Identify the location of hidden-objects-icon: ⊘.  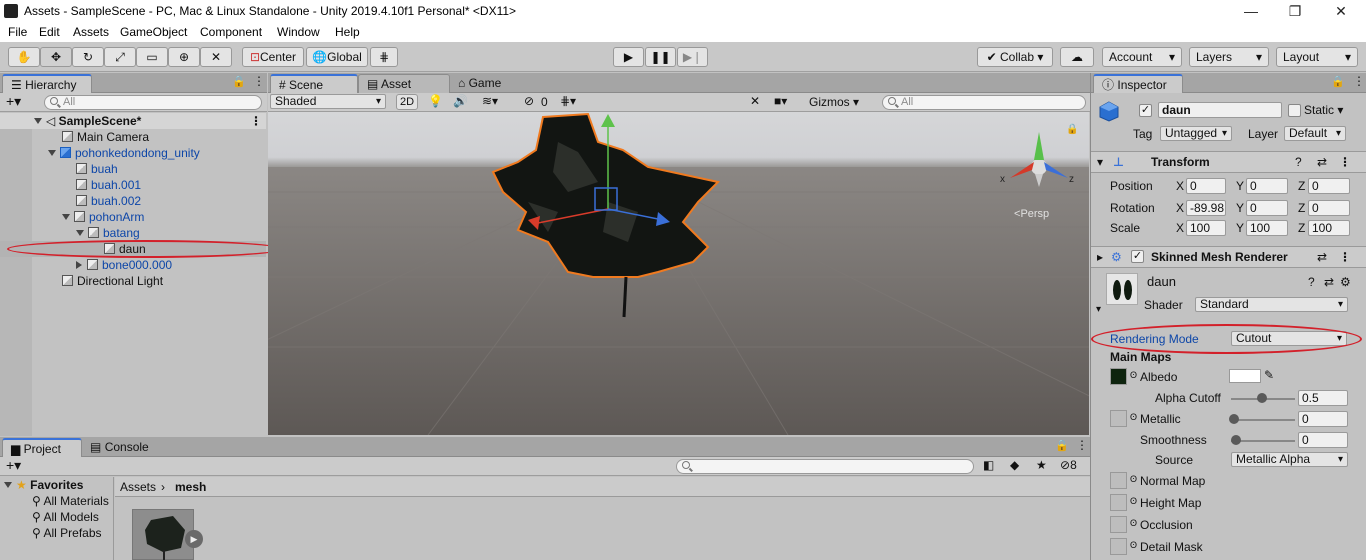
(529, 101).